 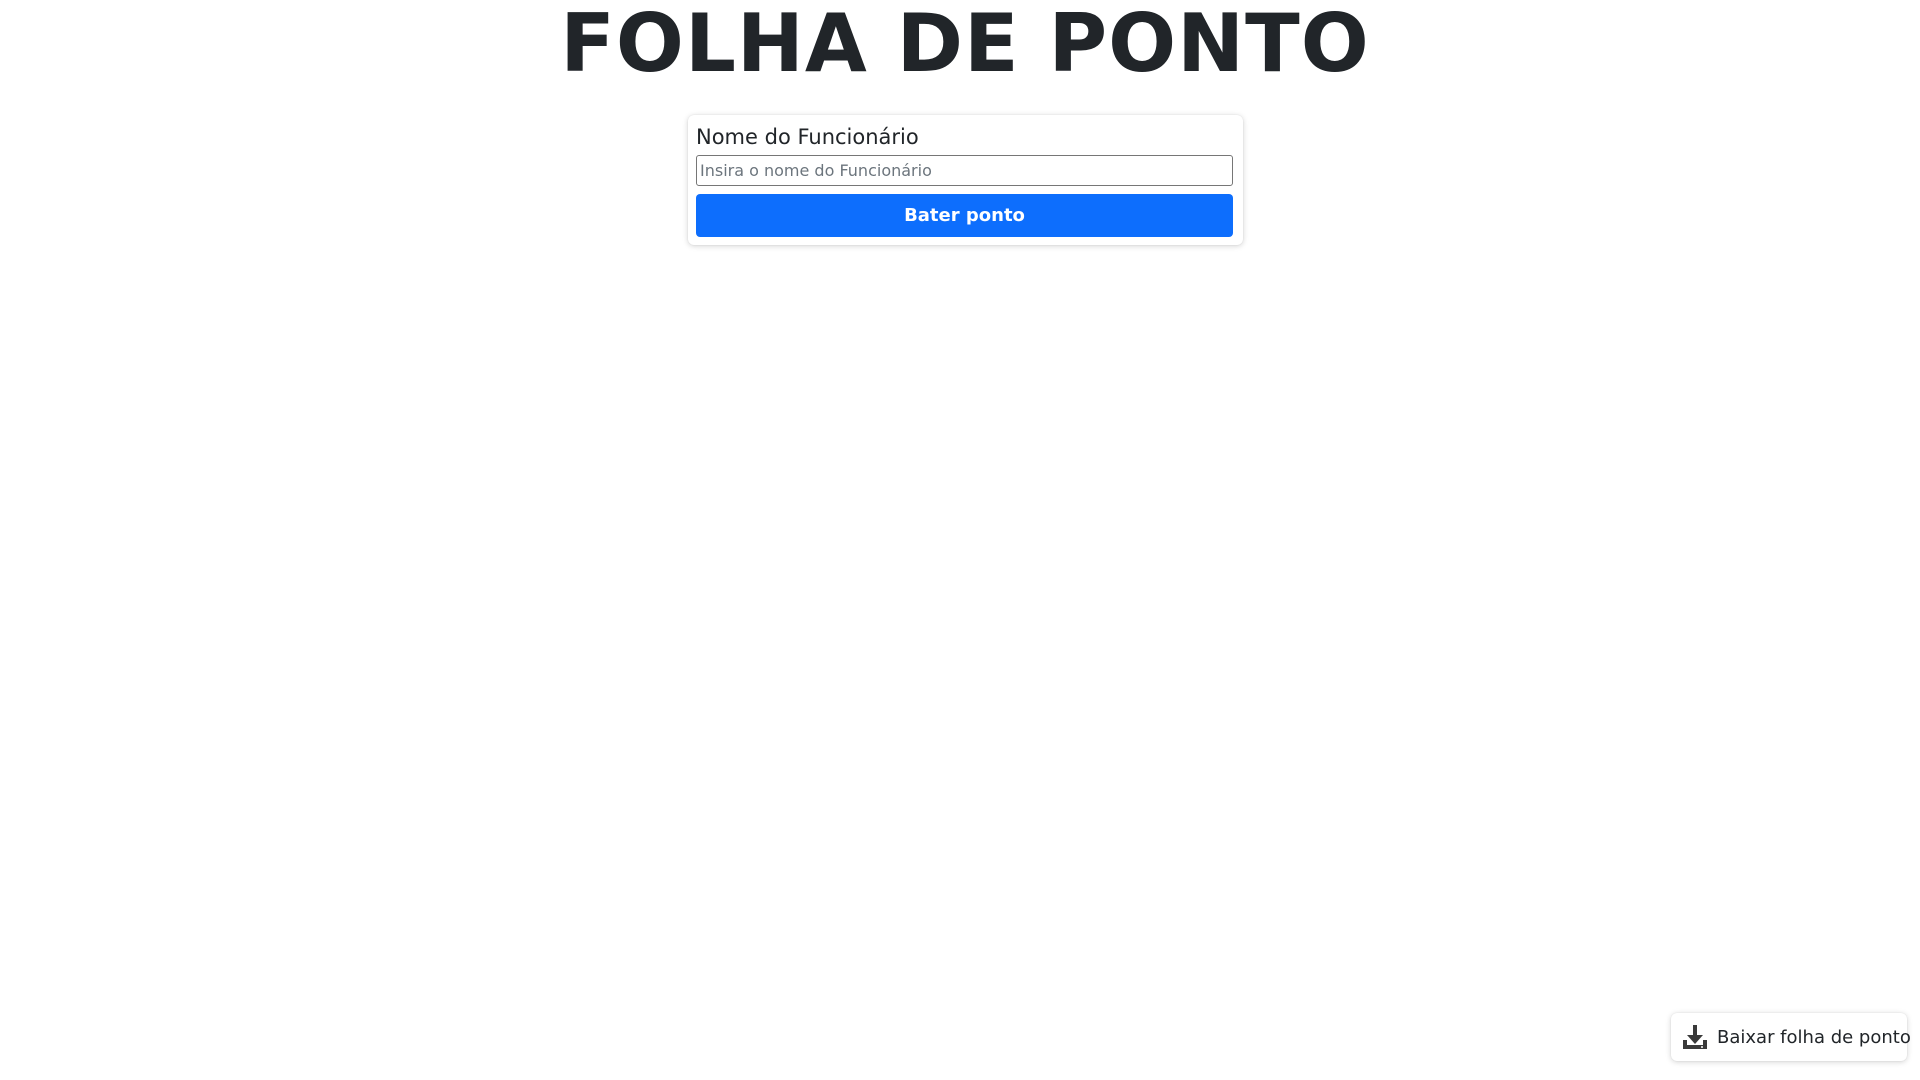 I want to click on download-timesheet-label: Baixar folha de ponto, so click(x=1814, y=1037).